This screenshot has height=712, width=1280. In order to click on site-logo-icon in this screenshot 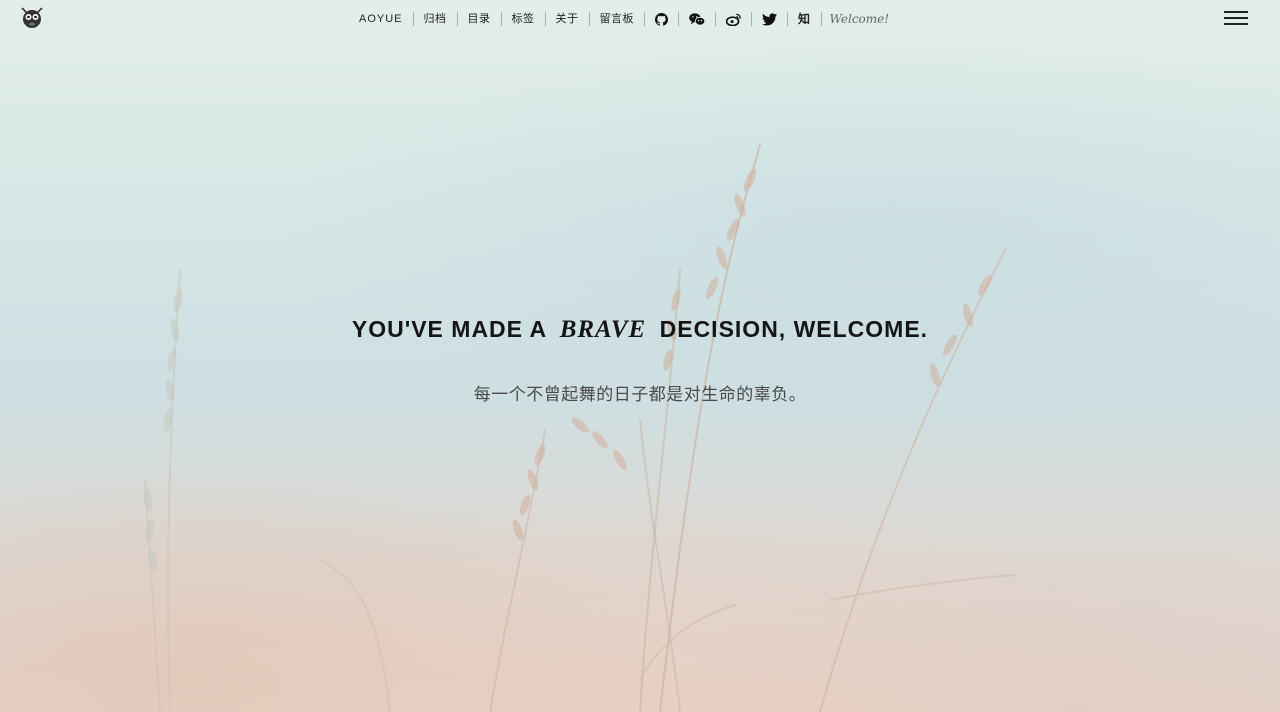, I will do `click(32, 17)`.